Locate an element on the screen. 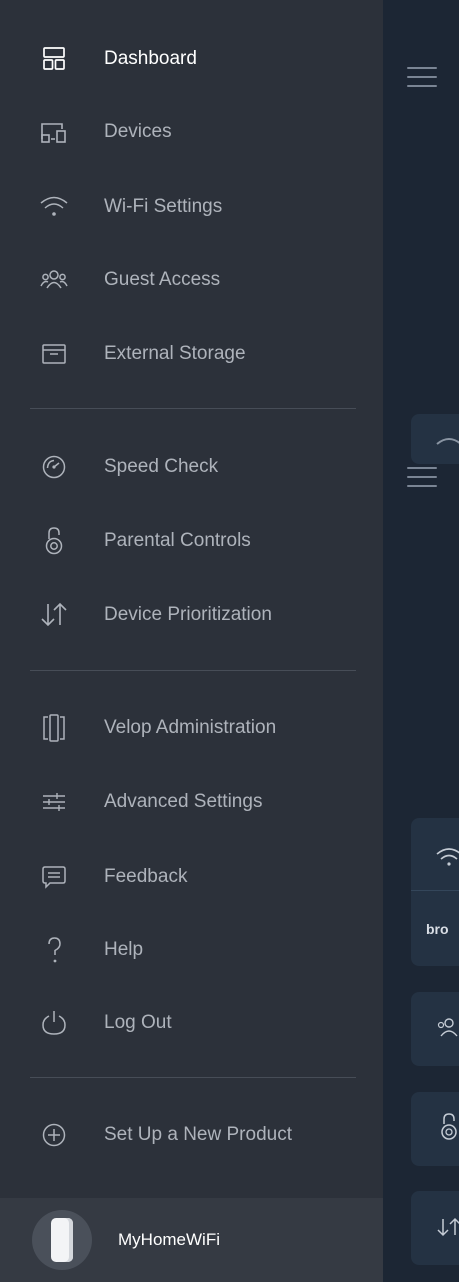  question-icon is located at coordinates (54, 950).